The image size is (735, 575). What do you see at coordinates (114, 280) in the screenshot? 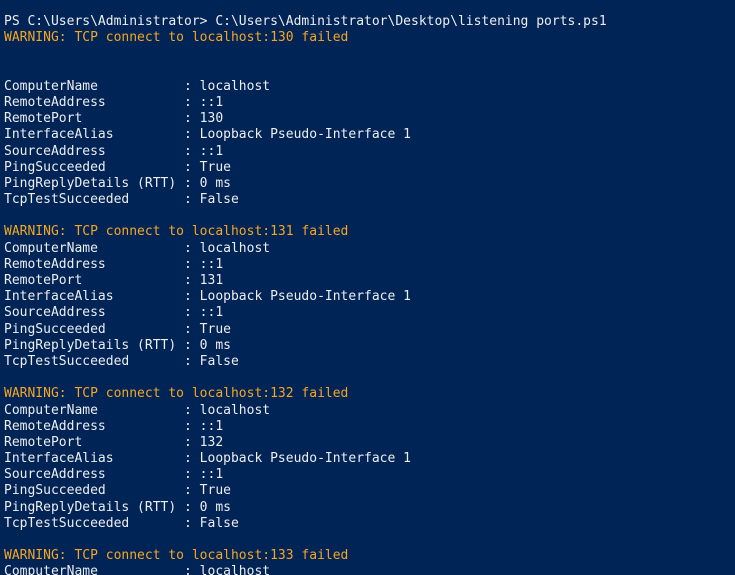
I see `remote-port-line: RemotePort : 131` at bounding box center [114, 280].